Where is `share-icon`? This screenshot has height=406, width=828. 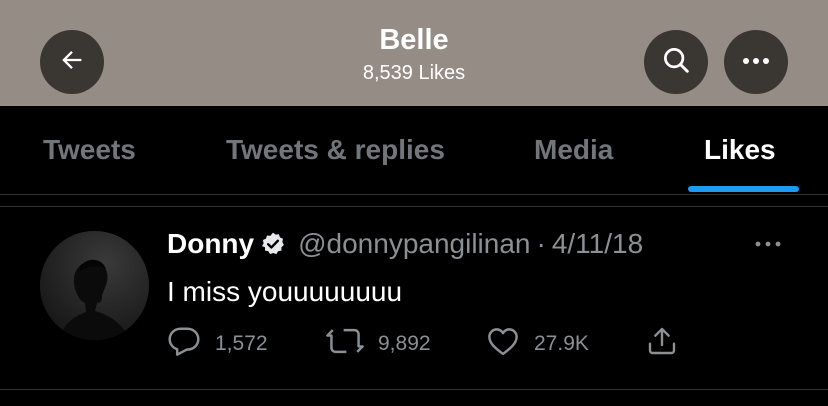 share-icon is located at coordinates (669, 344).